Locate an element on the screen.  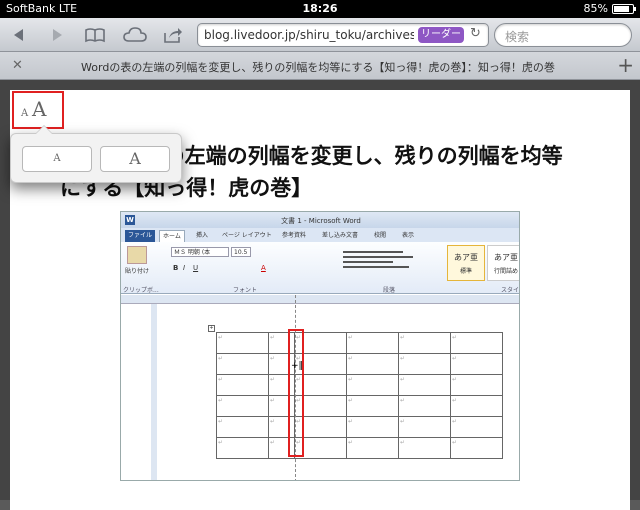
word-tab: 挿入 is located at coordinates (202, 235).